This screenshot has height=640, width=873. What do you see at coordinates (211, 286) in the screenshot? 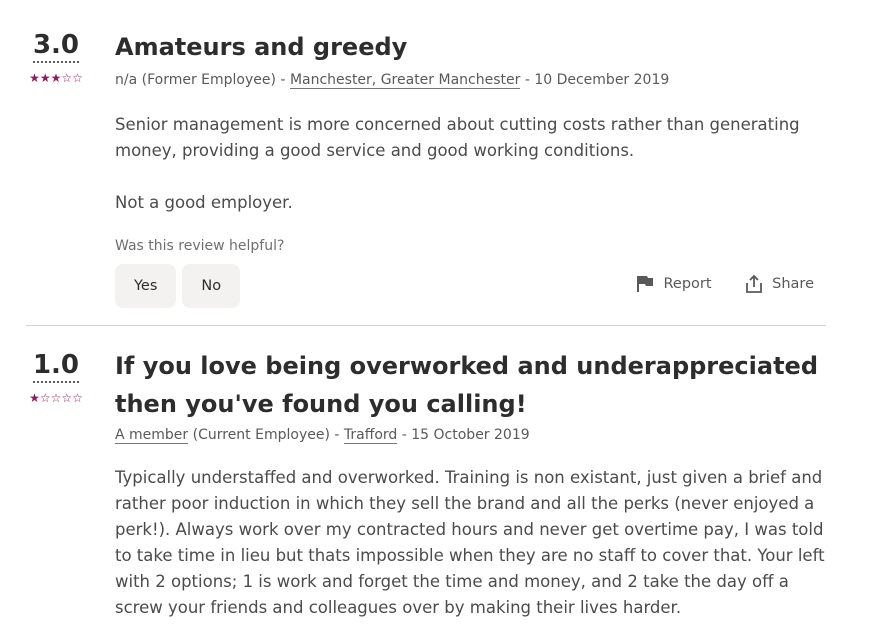
I see `helpful-no-button: No` at bounding box center [211, 286].